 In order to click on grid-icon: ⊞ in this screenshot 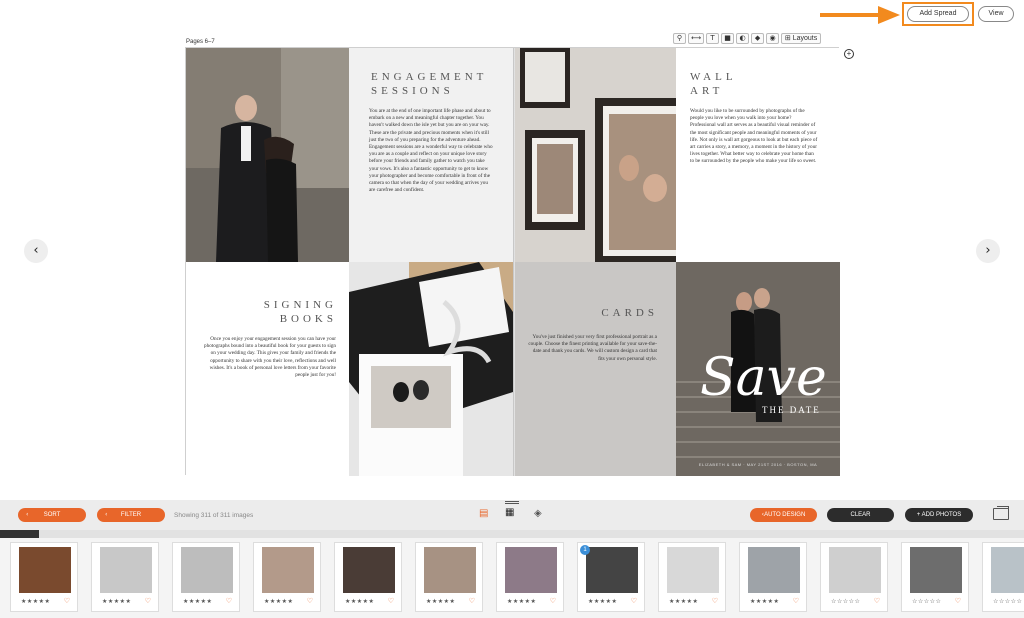, I will do `click(787, 38)`.